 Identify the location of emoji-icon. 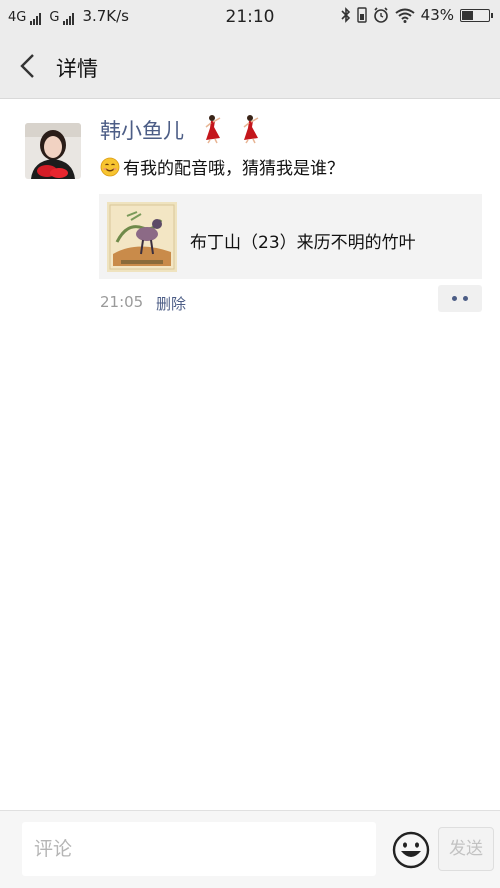
(411, 850).